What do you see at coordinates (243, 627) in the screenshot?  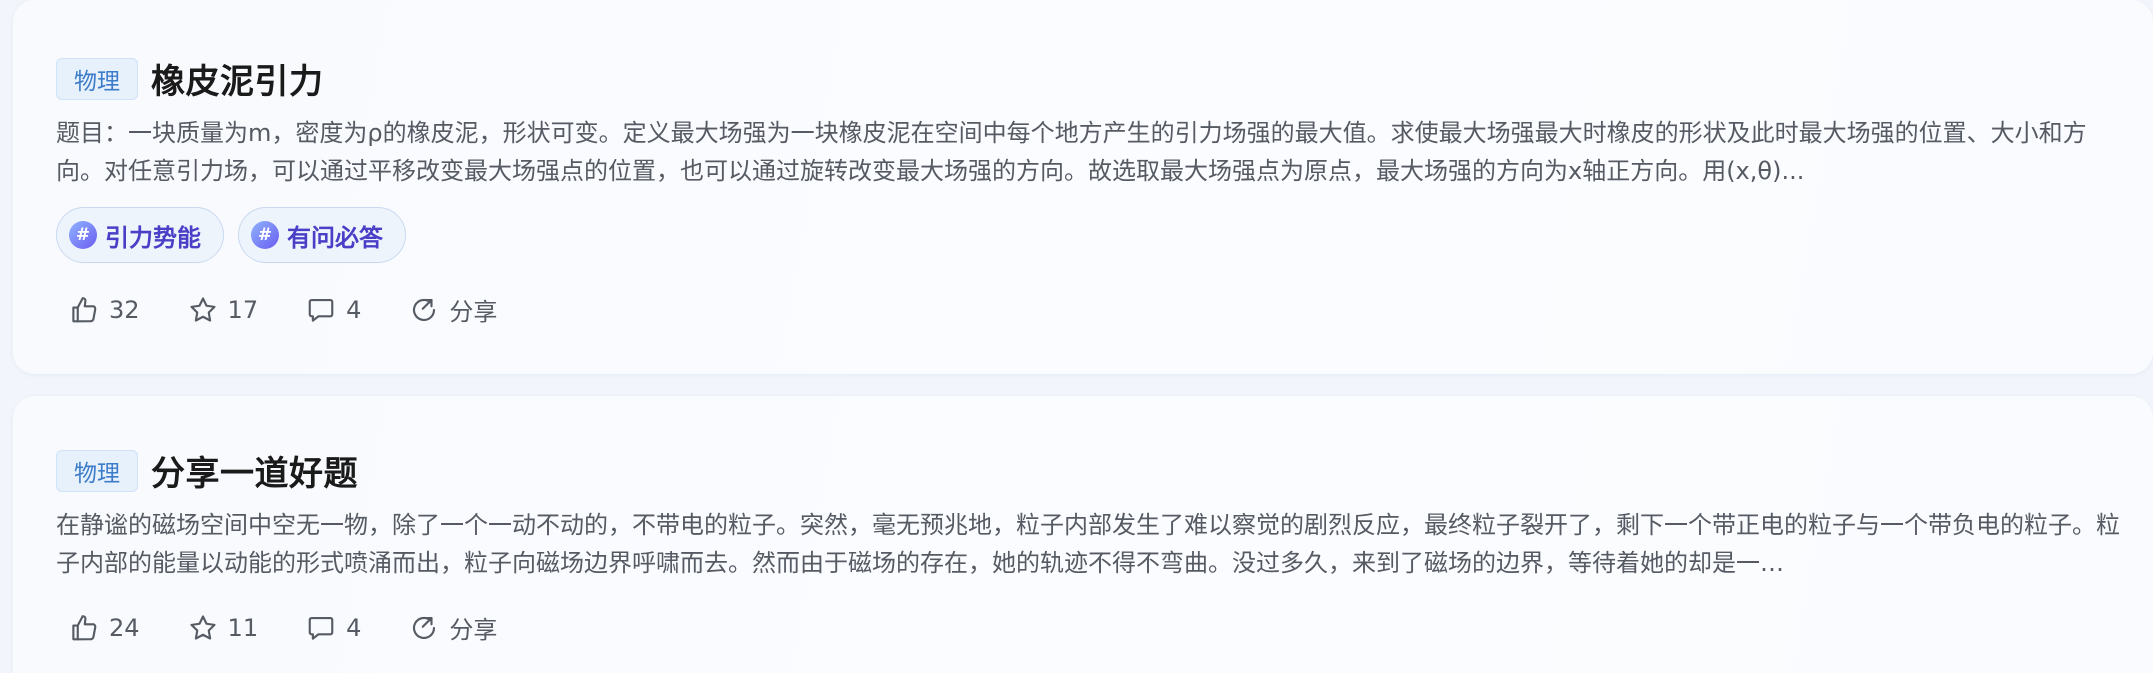 I see `favorite-count: 11` at bounding box center [243, 627].